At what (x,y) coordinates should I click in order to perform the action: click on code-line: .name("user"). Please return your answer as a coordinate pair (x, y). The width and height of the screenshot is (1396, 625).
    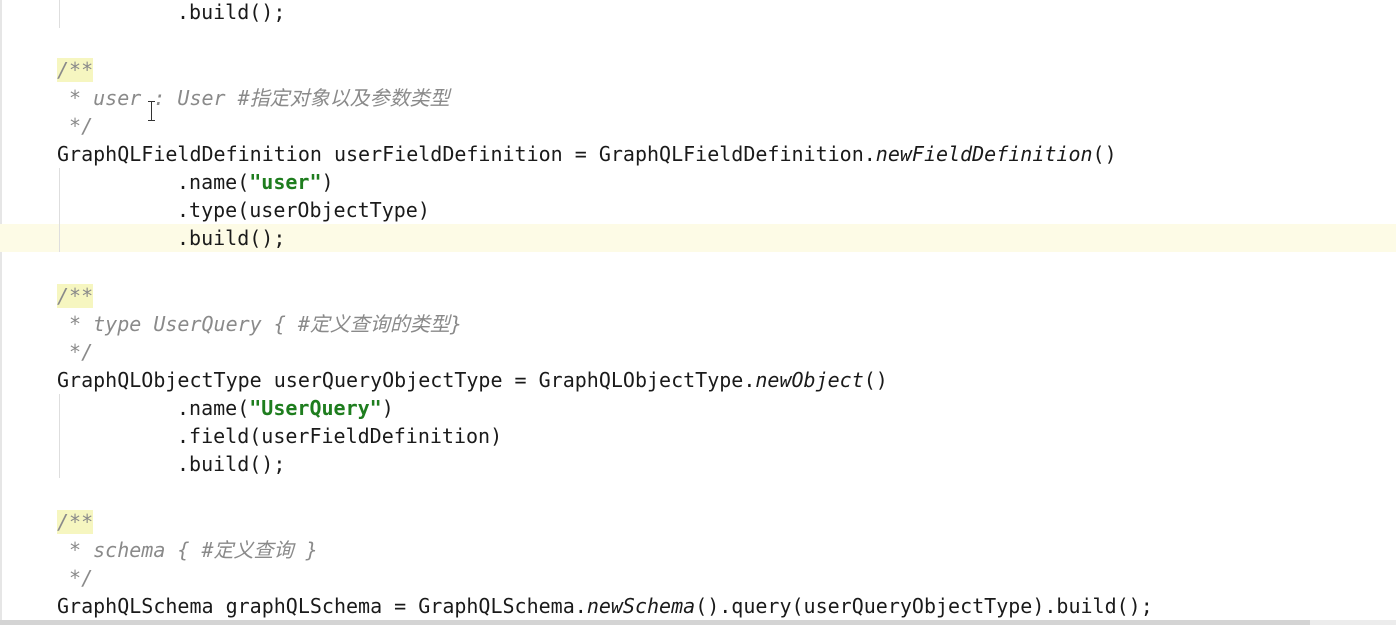
    Looking at the image, I should click on (255, 182).